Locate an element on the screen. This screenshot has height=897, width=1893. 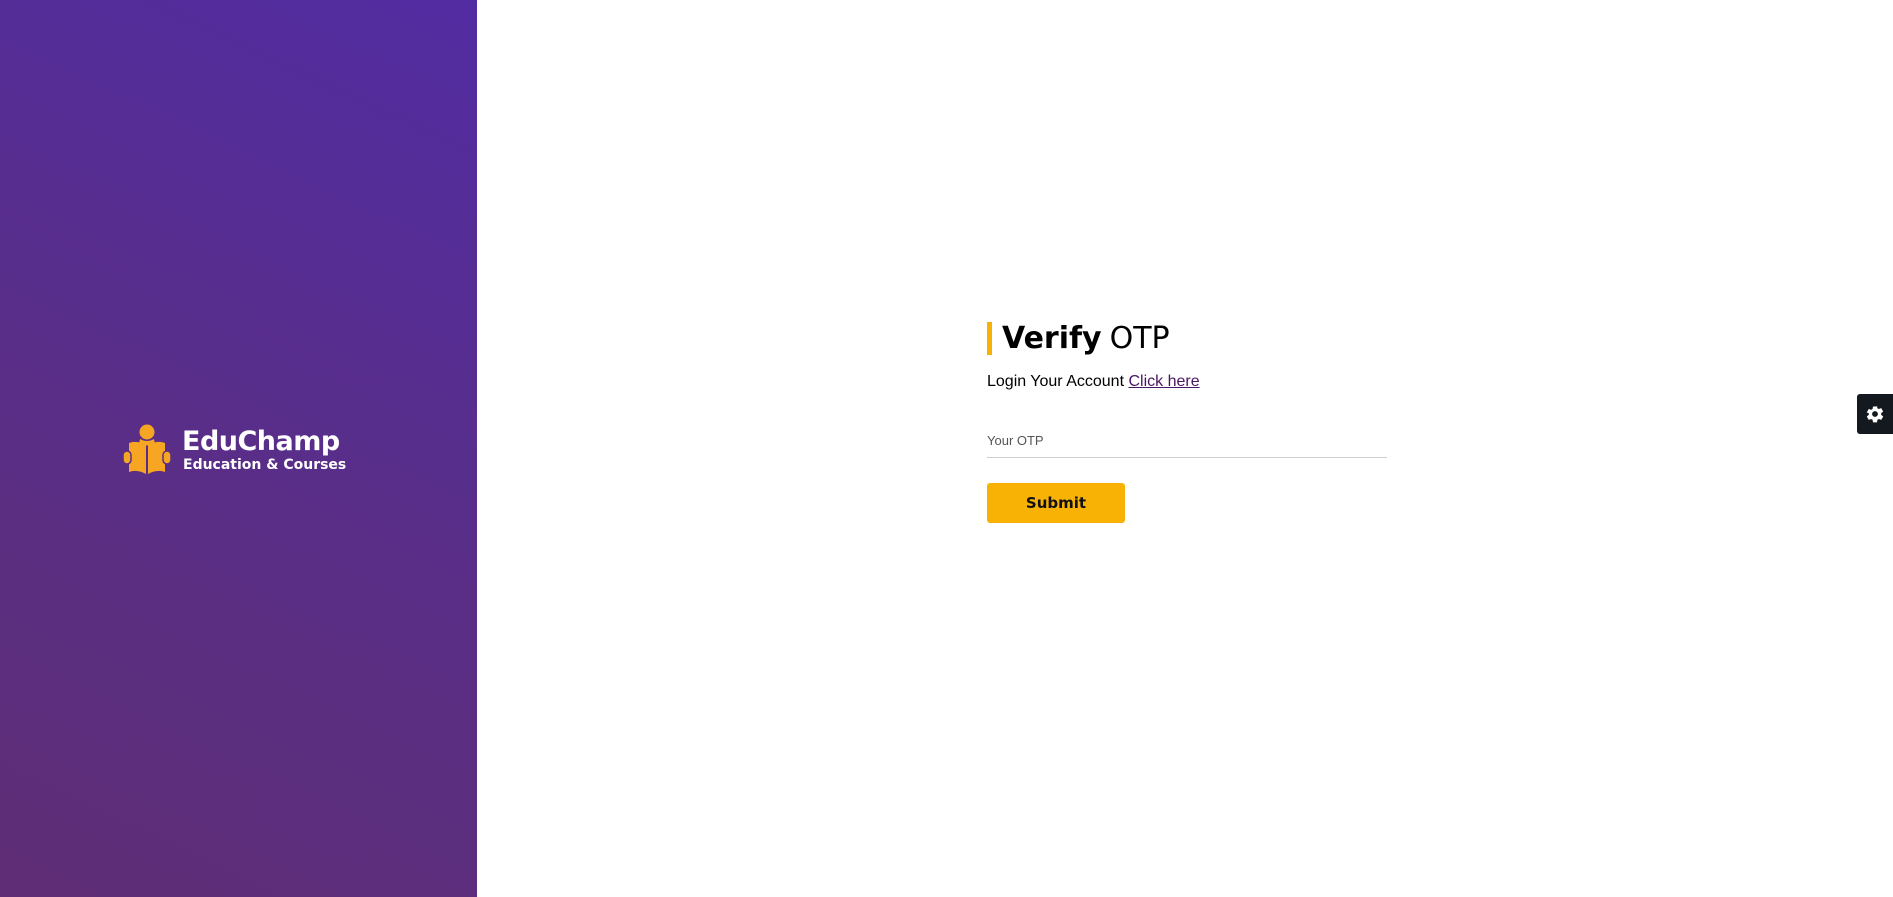
brand-tagline: Education & Courses is located at coordinates (265, 464).